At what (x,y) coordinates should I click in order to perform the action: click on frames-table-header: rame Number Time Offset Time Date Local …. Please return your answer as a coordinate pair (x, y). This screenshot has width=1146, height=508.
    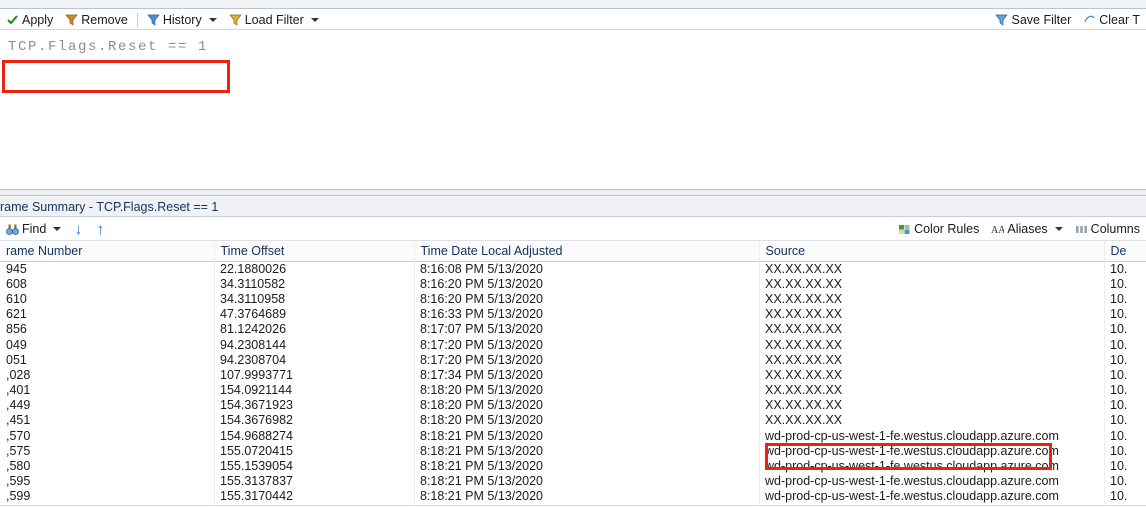
    Looking at the image, I should click on (573, 252).